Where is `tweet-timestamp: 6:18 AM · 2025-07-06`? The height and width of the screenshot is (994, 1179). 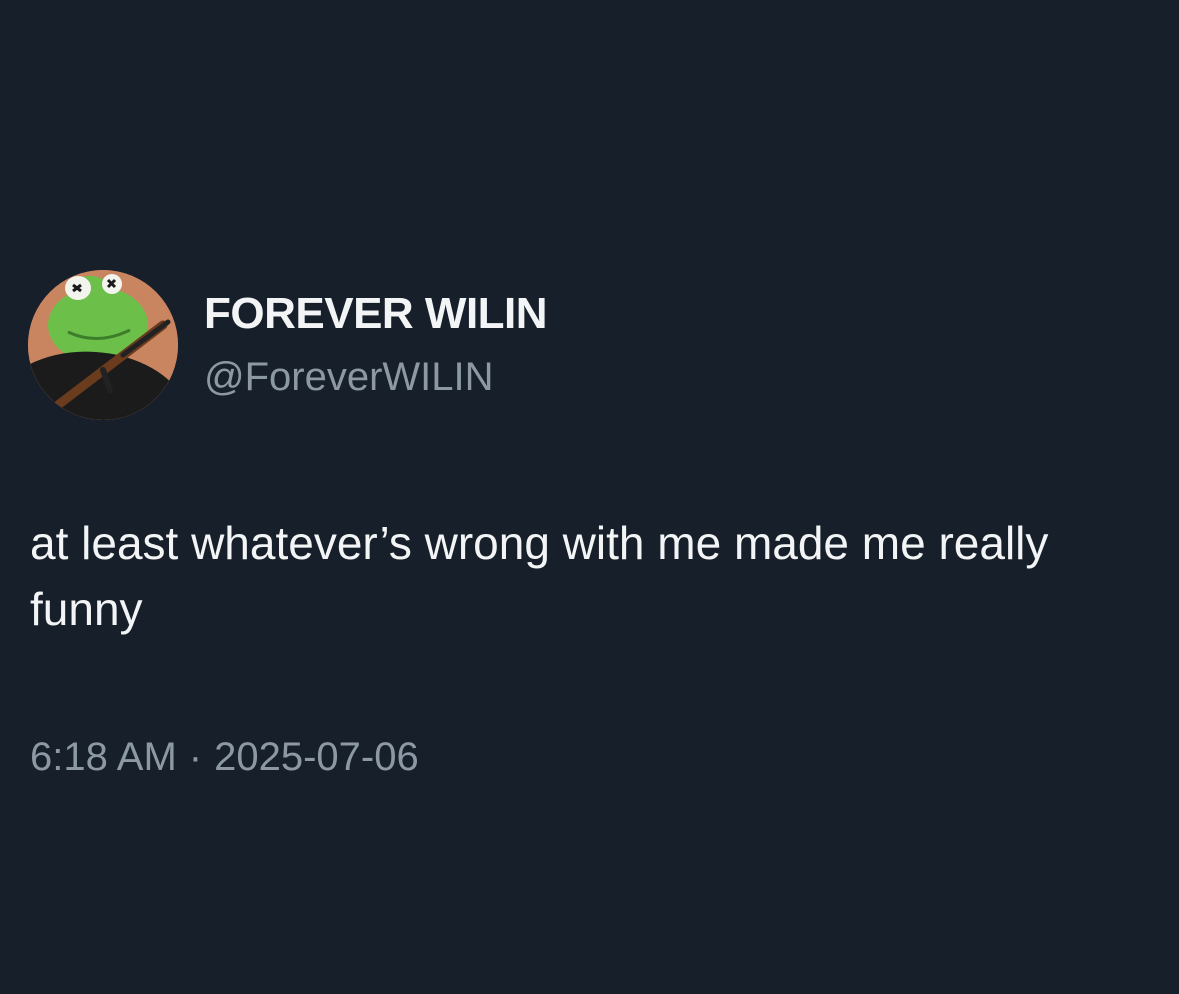
tweet-timestamp: 6:18 AM · 2025-07-06 is located at coordinates (224, 757).